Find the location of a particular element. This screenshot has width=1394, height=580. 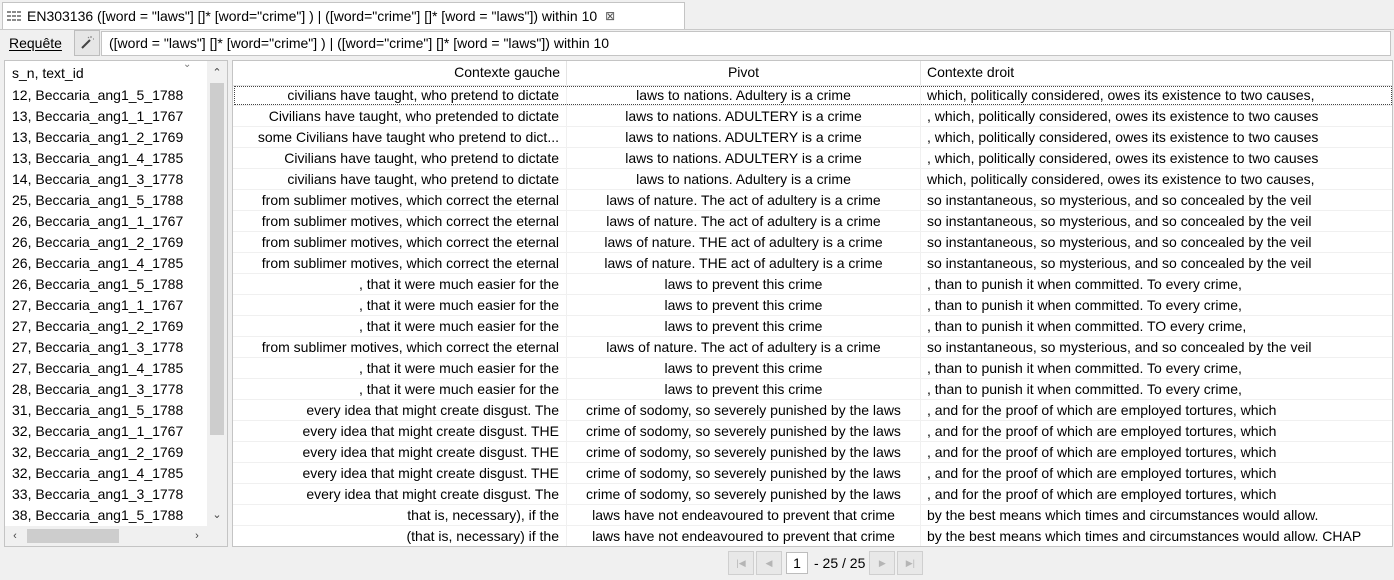

reference-row: 38, Beccaria_ang1_5_1788 is located at coordinates (106, 515).